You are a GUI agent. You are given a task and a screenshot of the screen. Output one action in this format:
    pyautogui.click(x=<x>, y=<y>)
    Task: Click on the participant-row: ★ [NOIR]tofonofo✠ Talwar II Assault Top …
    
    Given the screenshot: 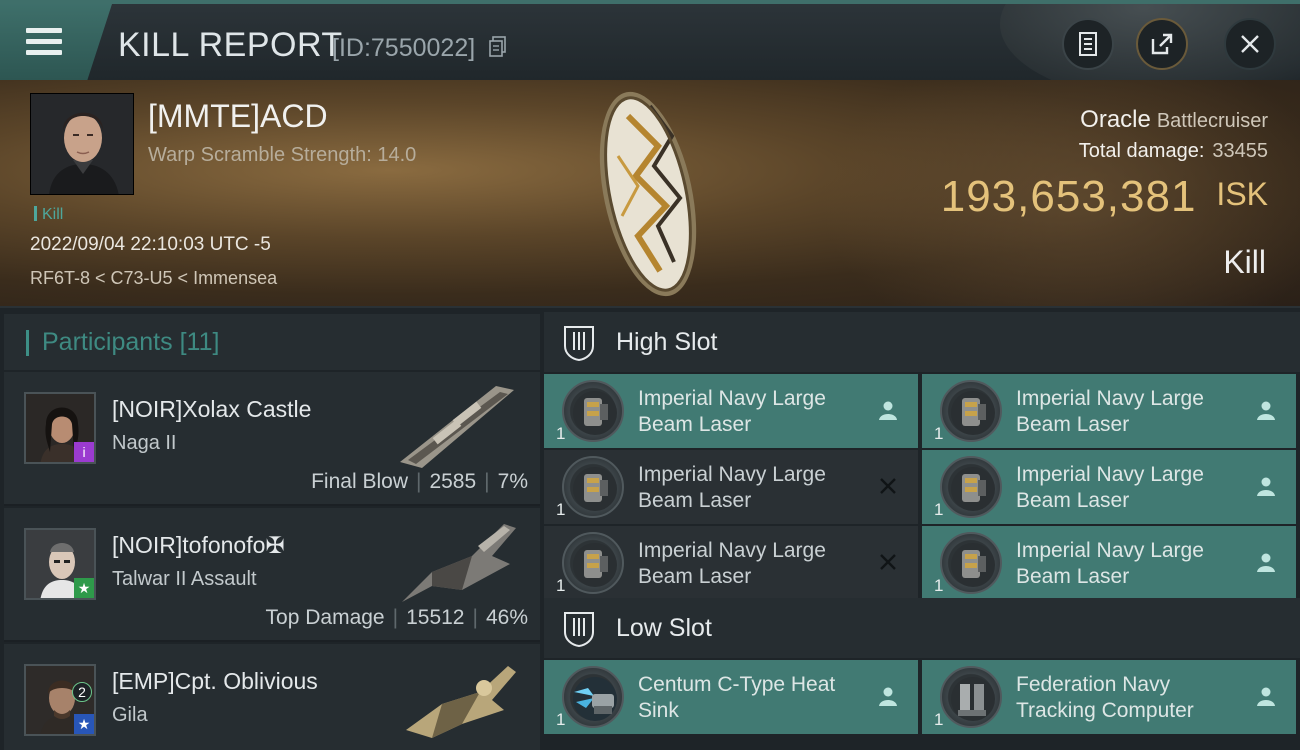 What is the action you would take?
    pyautogui.click(x=272, y=575)
    